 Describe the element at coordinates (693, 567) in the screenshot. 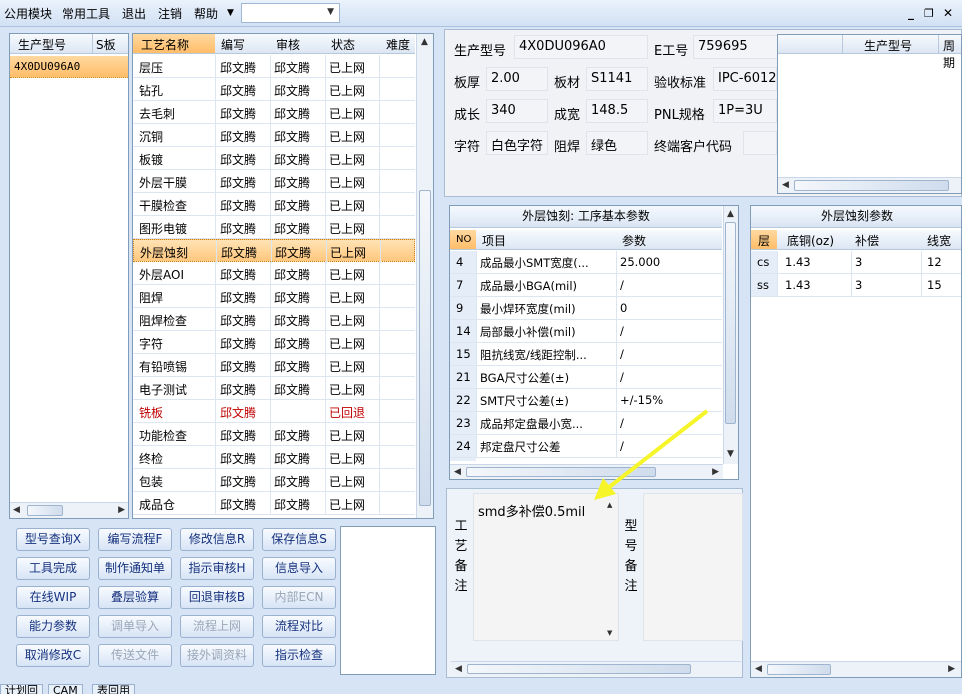

I see `model-notes-textarea` at that location.